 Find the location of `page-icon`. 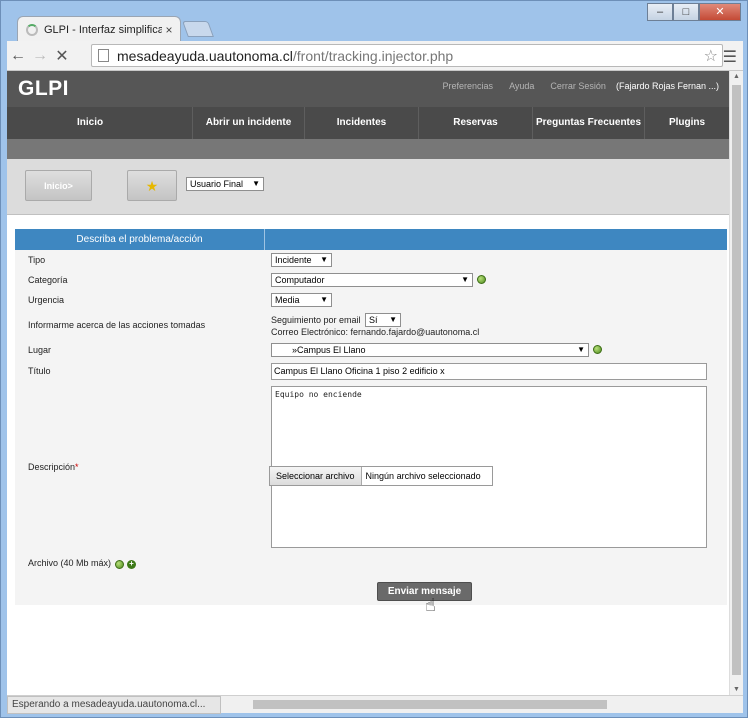

page-icon is located at coordinates (103, 55).